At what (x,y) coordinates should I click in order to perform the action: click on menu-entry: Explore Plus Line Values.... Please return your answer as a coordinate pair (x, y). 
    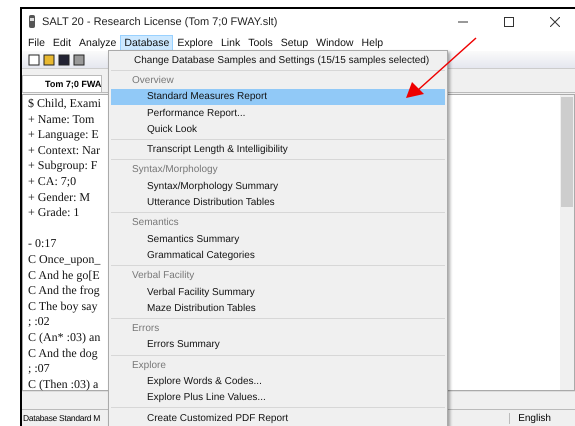
    Looking at the image, I should click on (278, 398).